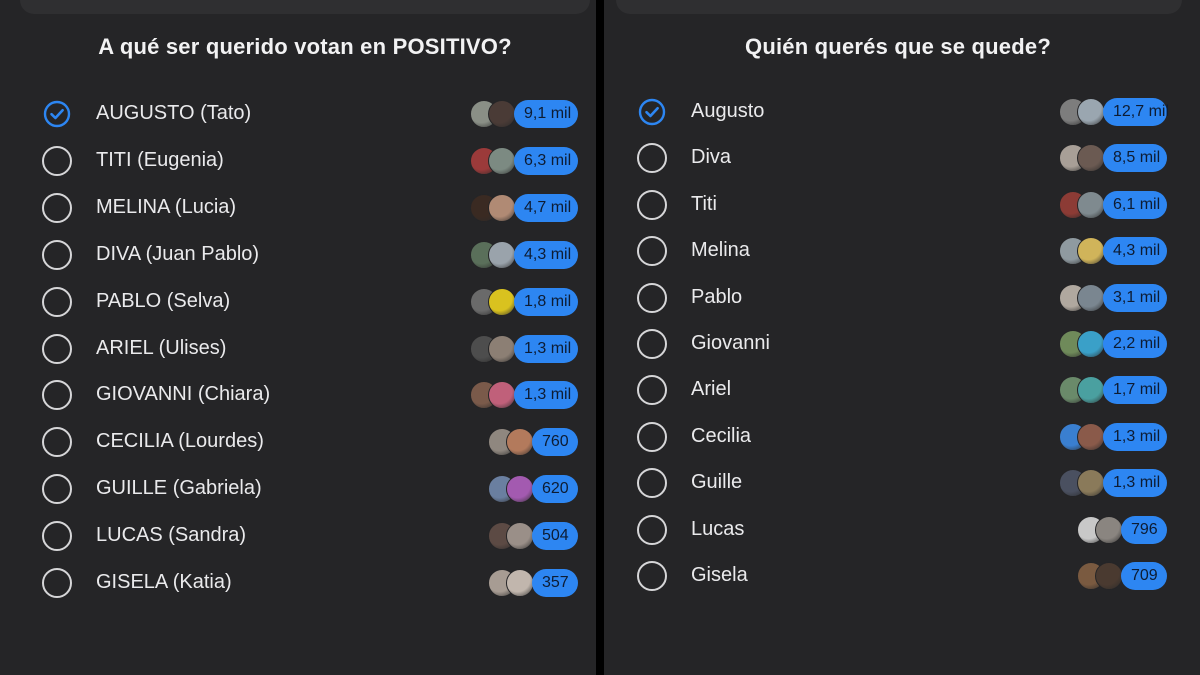 Image resolution: width=1200 pixels, height=675 pixels. I want to click on poll-option-ariel-ulises: ARIEL (Ulises) 1,3 mil, so click(305, 351).